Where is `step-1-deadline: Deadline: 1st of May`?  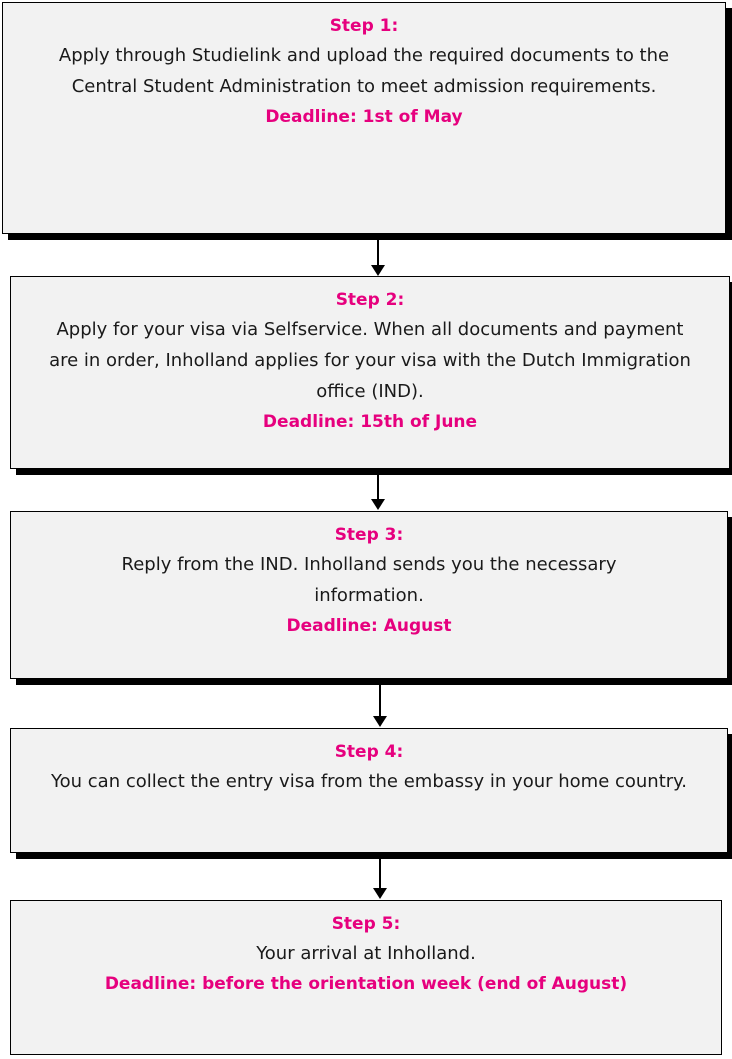 step-1-deadline: Deadline: 1st of May is located at coordinates (364, 117).